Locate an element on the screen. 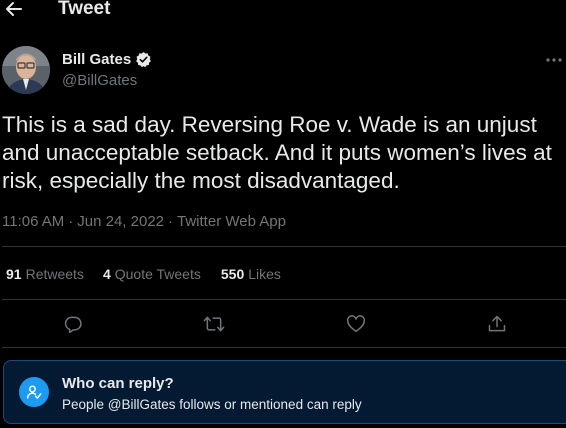  page-title: Tweet is located at coordinates (84, 9).